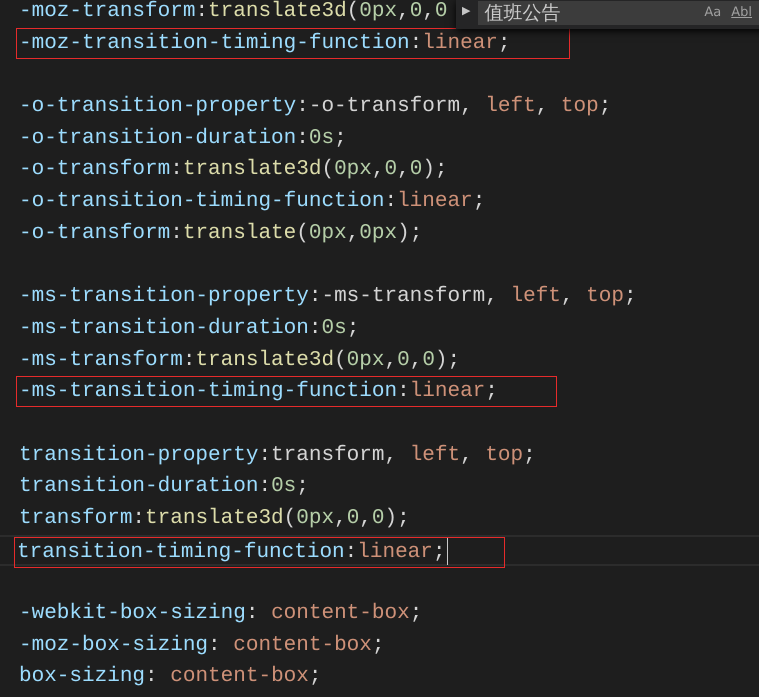  Describe the element at coordinates (221, 233) in the screenshot. I see `code-line: -o-transform:translate(0px,0px);` at that location.